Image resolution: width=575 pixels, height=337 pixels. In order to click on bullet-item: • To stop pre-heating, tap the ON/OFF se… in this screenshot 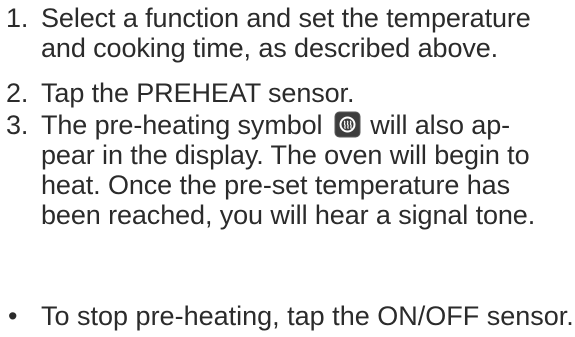, I will do `click(287, 316)`.